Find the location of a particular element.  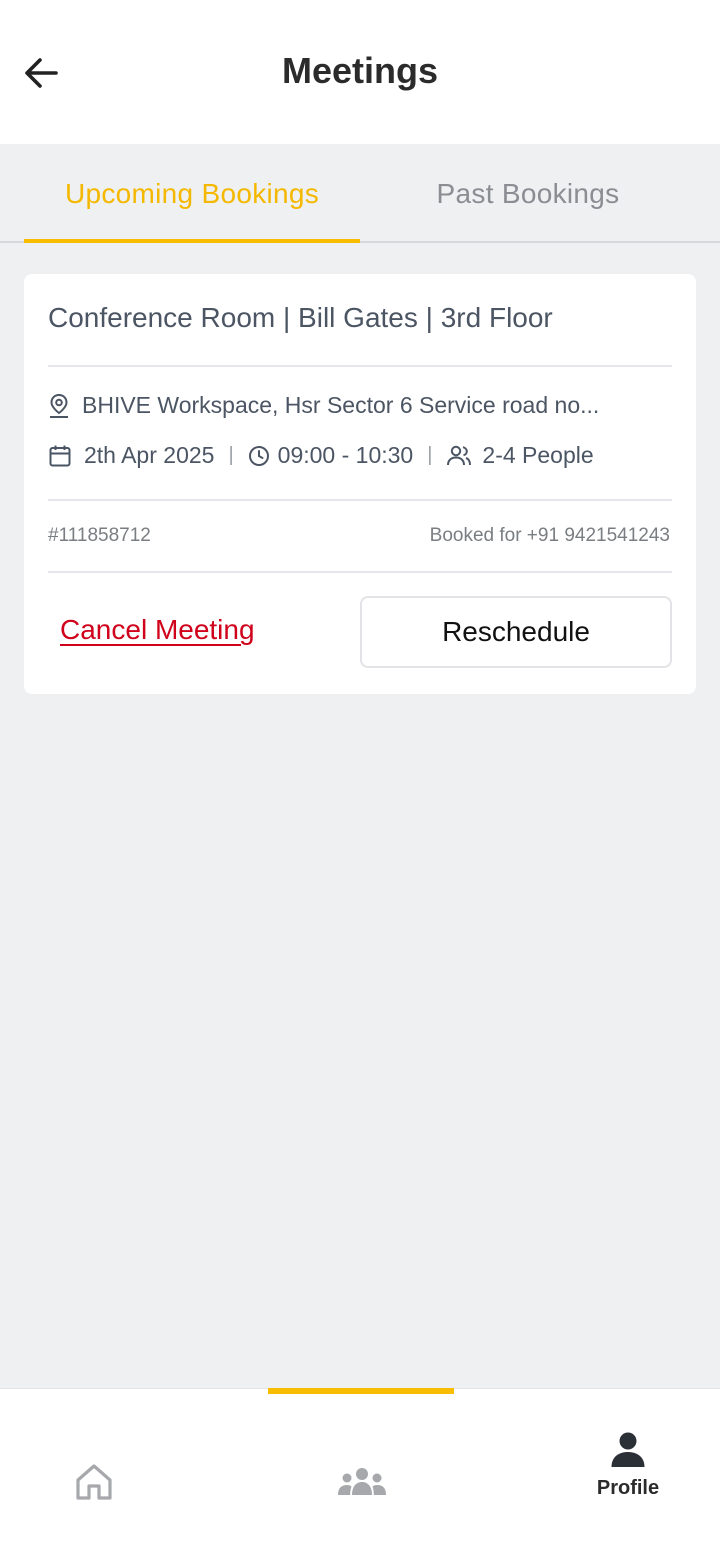

nav-home is located at coordinates (94, 1474).